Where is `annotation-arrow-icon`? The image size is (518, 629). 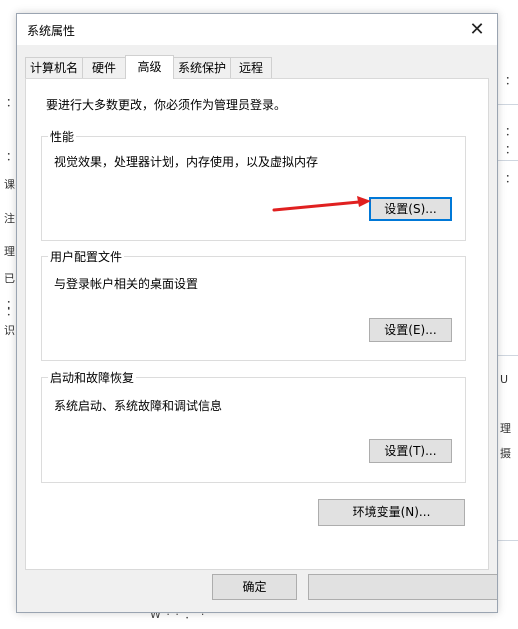 annotation-arrow-icon is located at coordinates (321, 204).